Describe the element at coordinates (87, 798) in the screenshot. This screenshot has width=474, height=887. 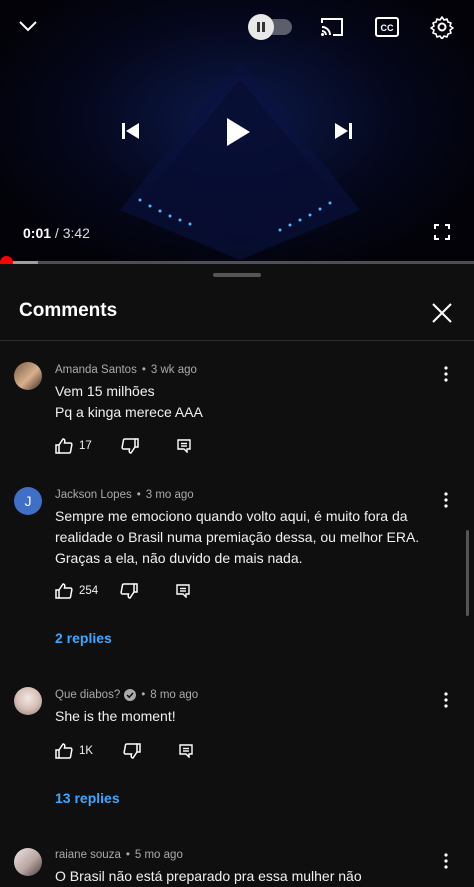
I see `view-replies-link: 13 replies` at that location.